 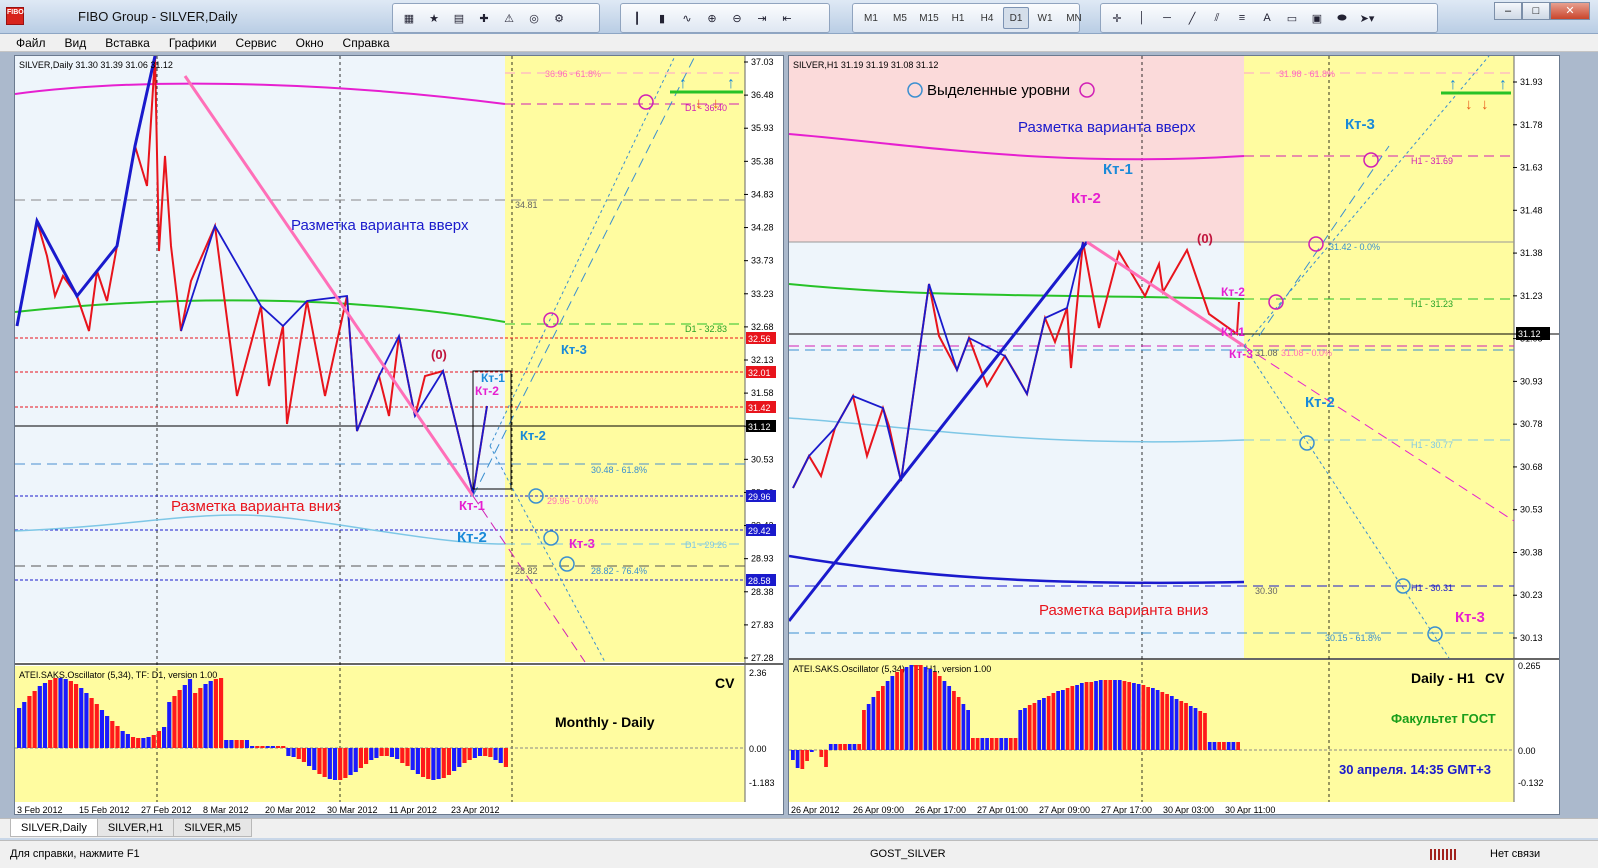 I want to click on minimize-icon: –, so click(x=1508, y=11).